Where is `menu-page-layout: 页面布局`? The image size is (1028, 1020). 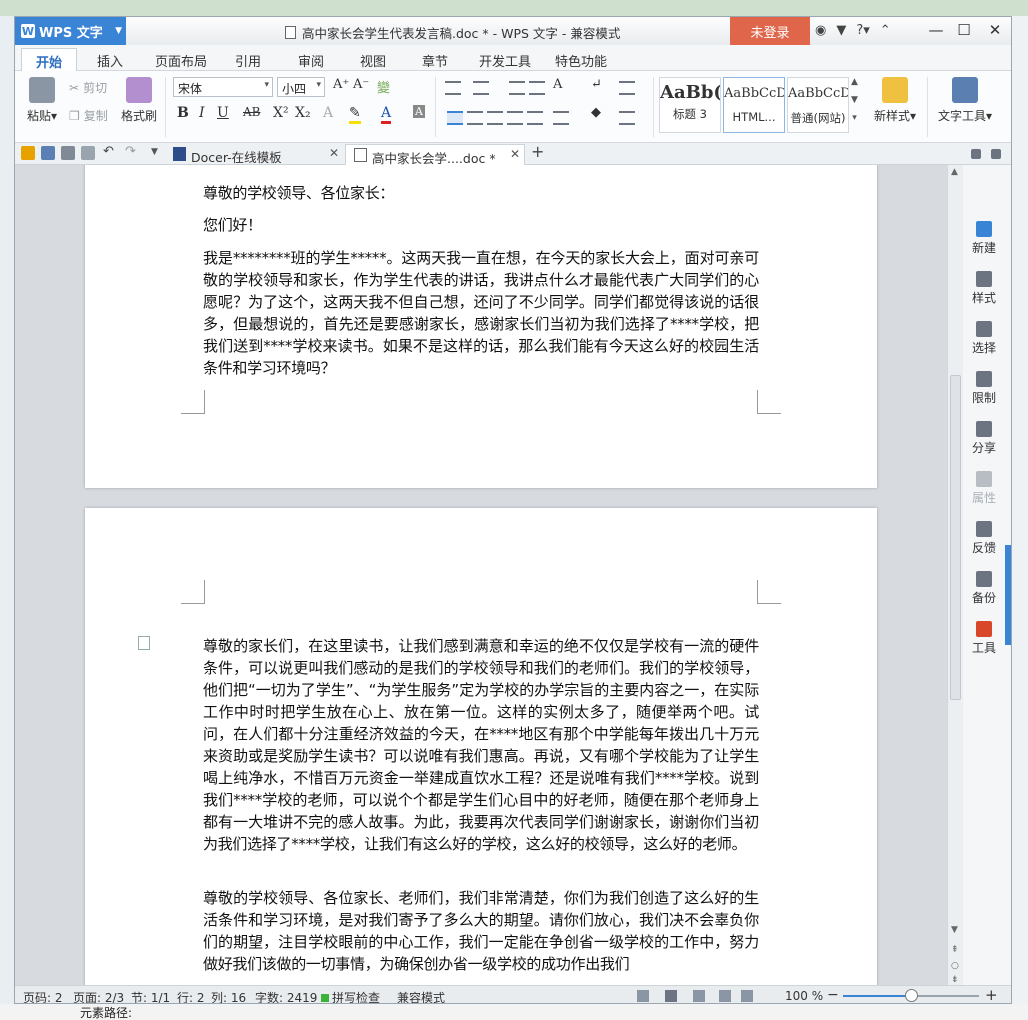 menu-page-layout: 页面布局 is located at coordinates (181, 60).